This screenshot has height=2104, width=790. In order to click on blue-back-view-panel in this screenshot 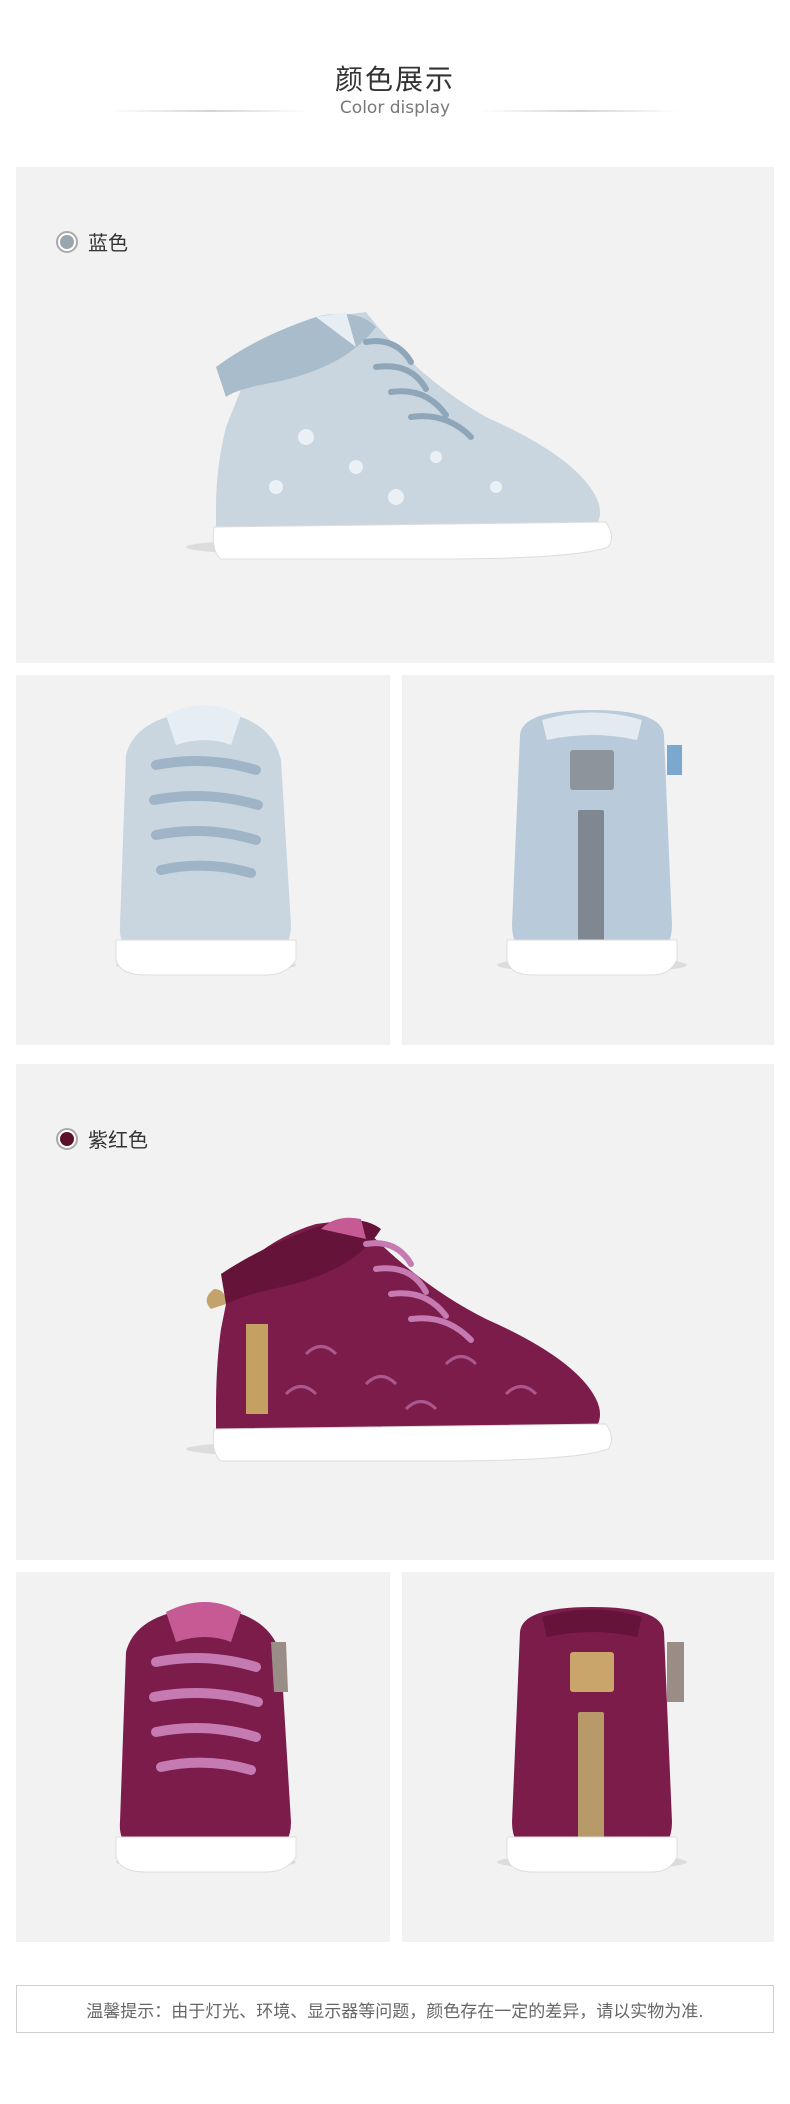, I will do `click(588, 860)`.